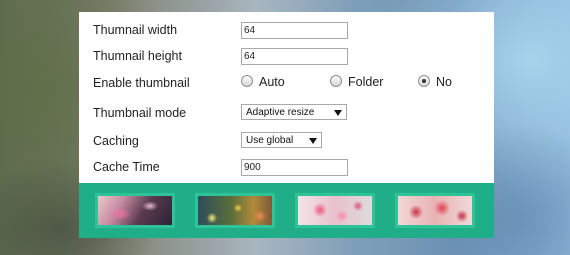 The image size is (570, 255). I want to click on thumbnail-width-label: Thumnail width, so click(135, 30).